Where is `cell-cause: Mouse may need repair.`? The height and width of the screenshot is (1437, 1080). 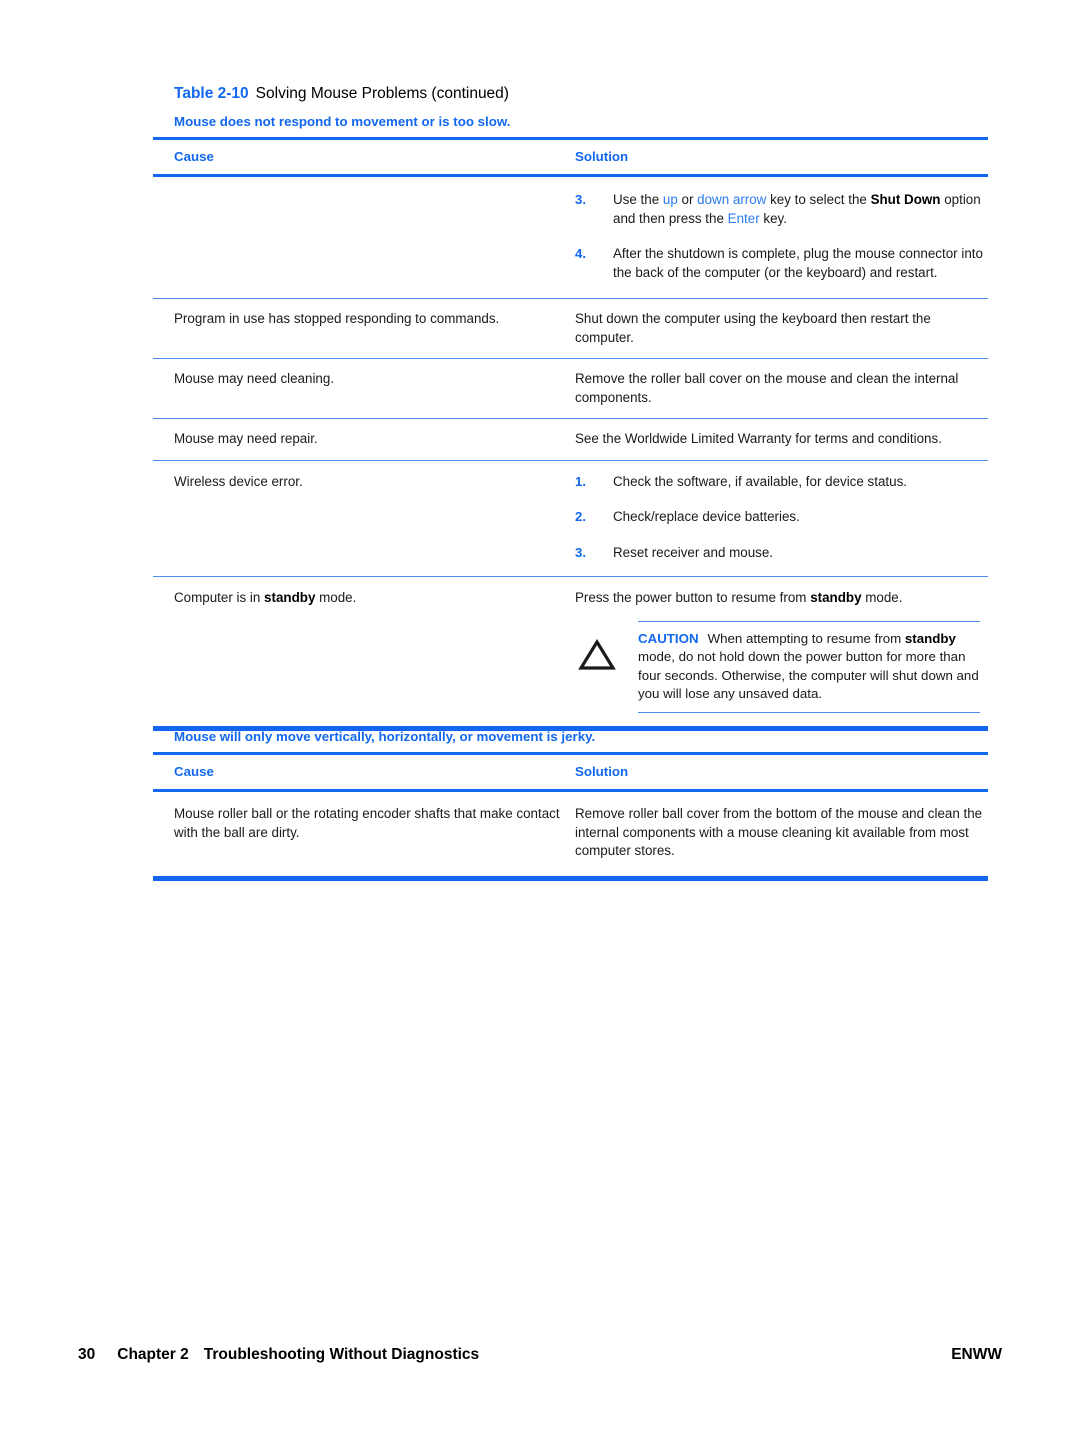
cell-cause: Mouse may need repair. is located at coordinates (246, 438).